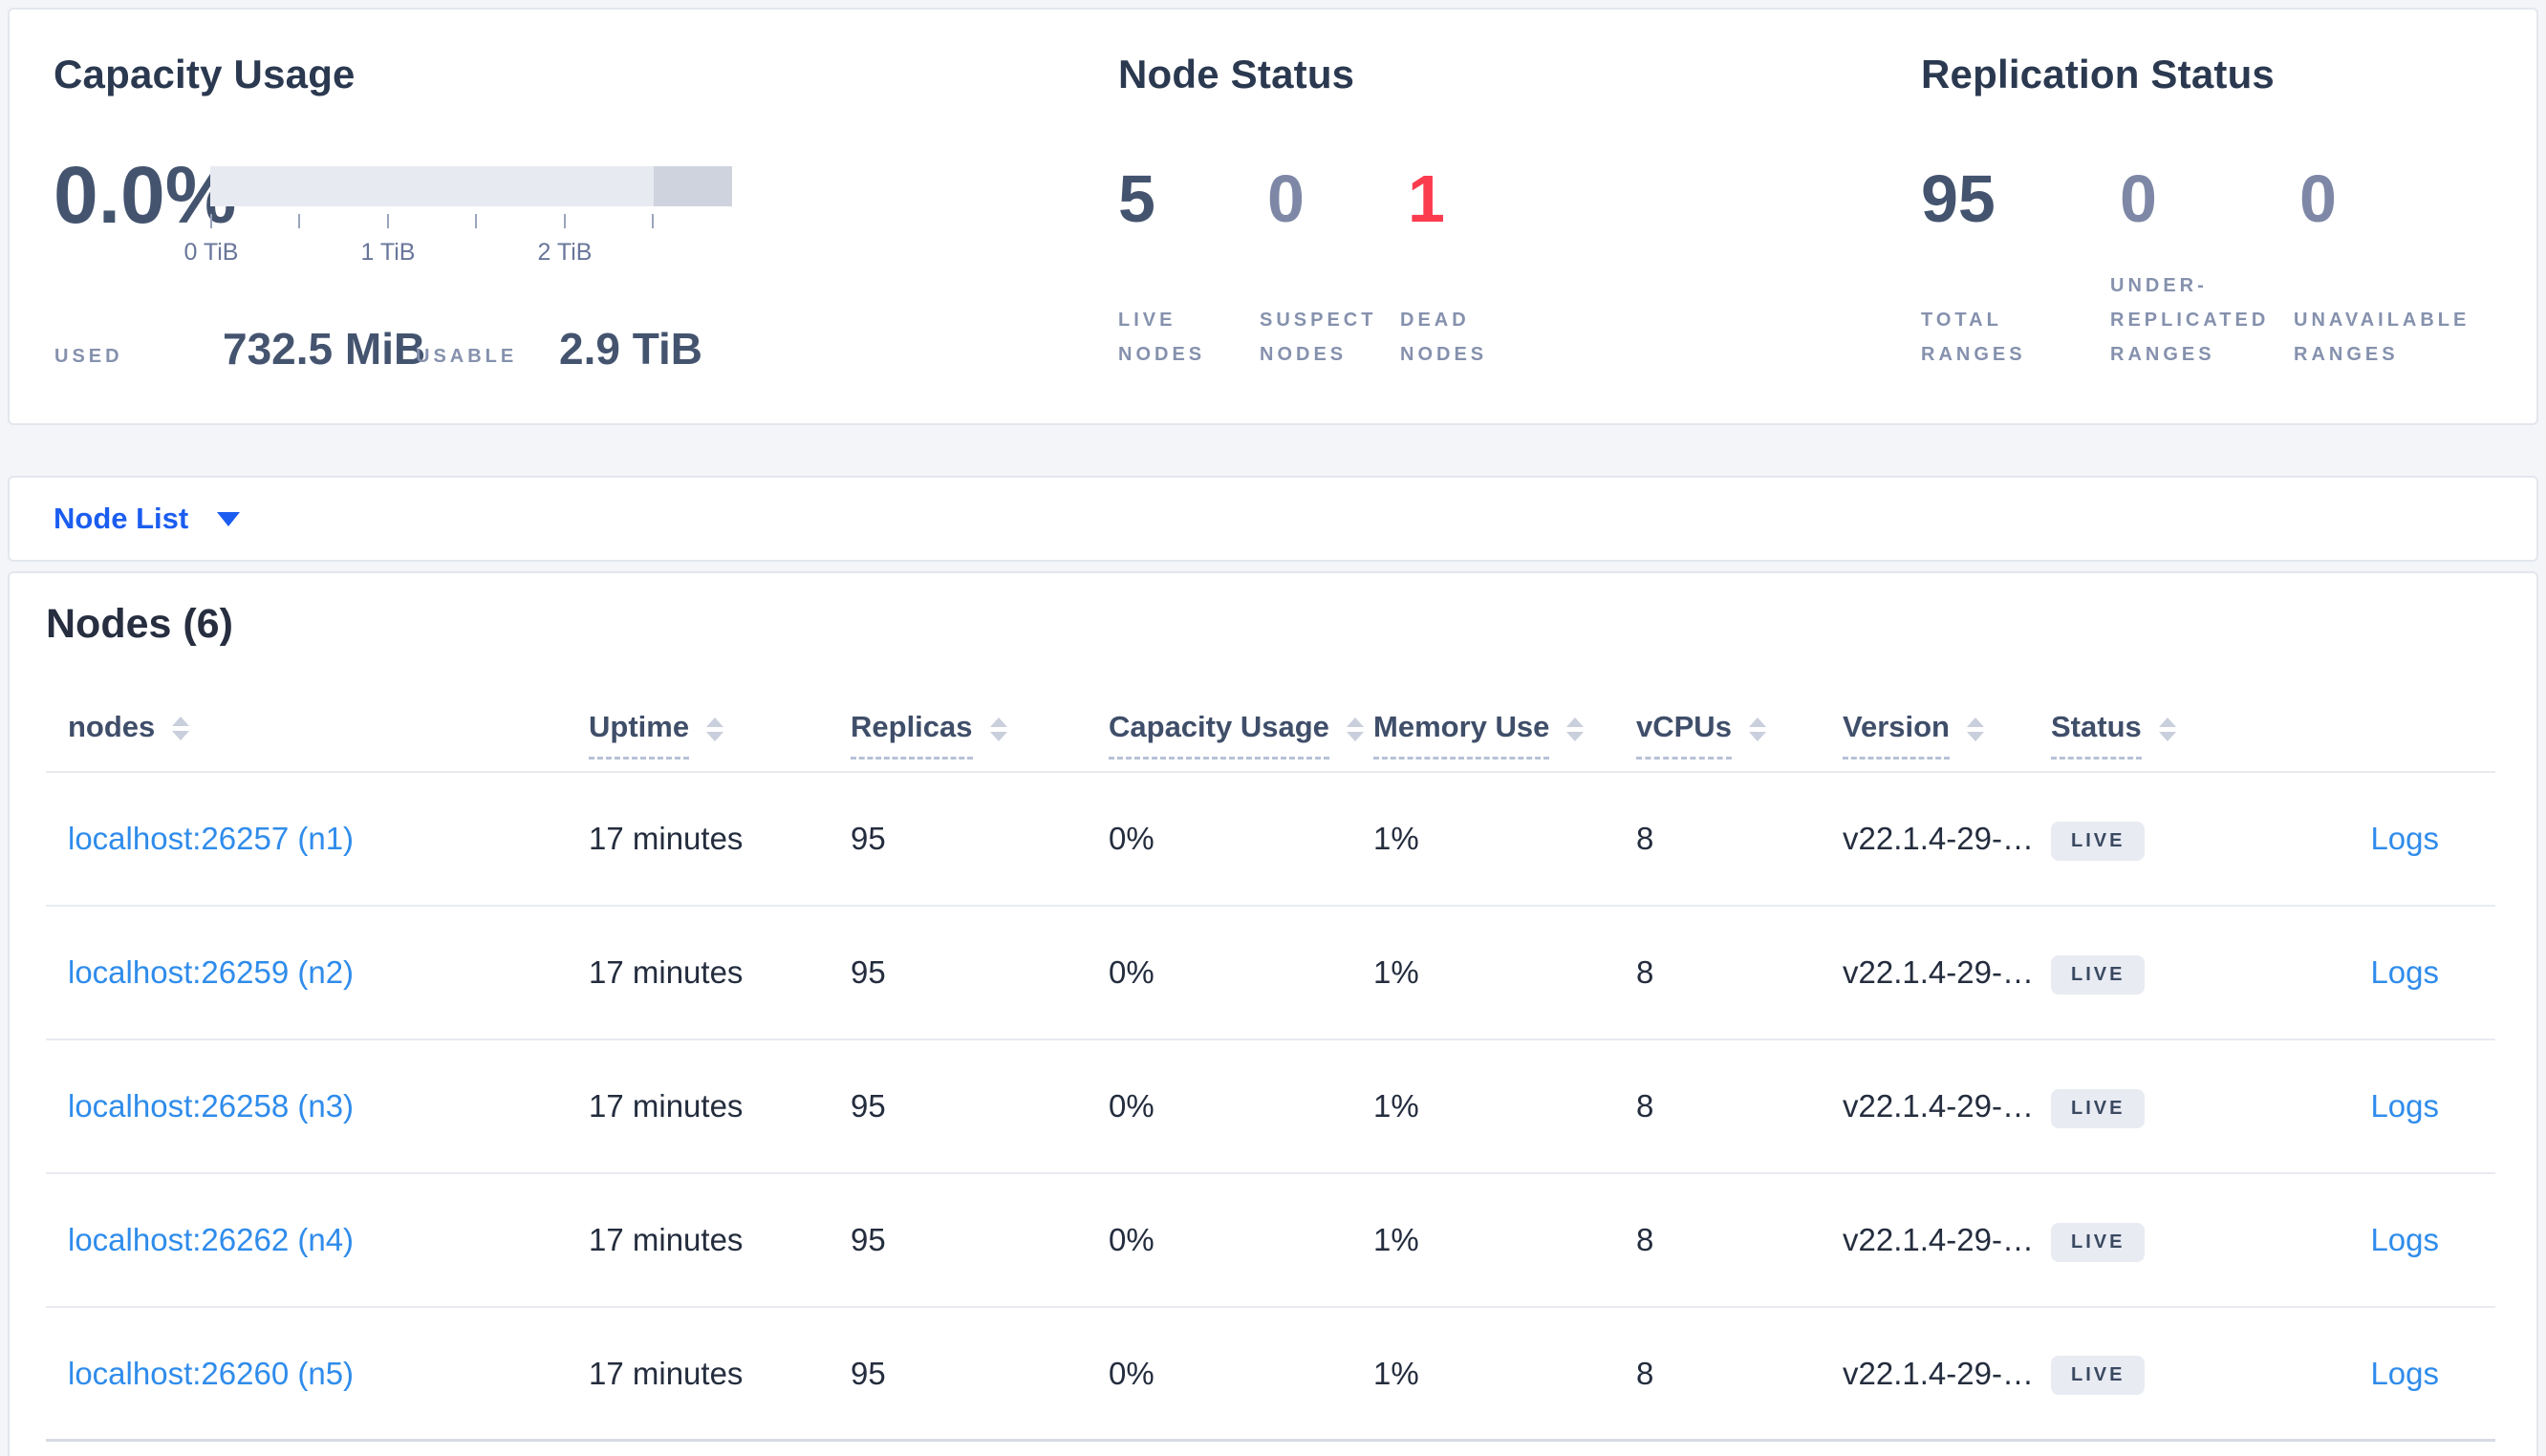 This screenshot has width=2546, height=1456. Describe the element at coordinates (1241, 740) in the screenshot. I see `column-header-capacity-usage: Capacity Usage` at that location.